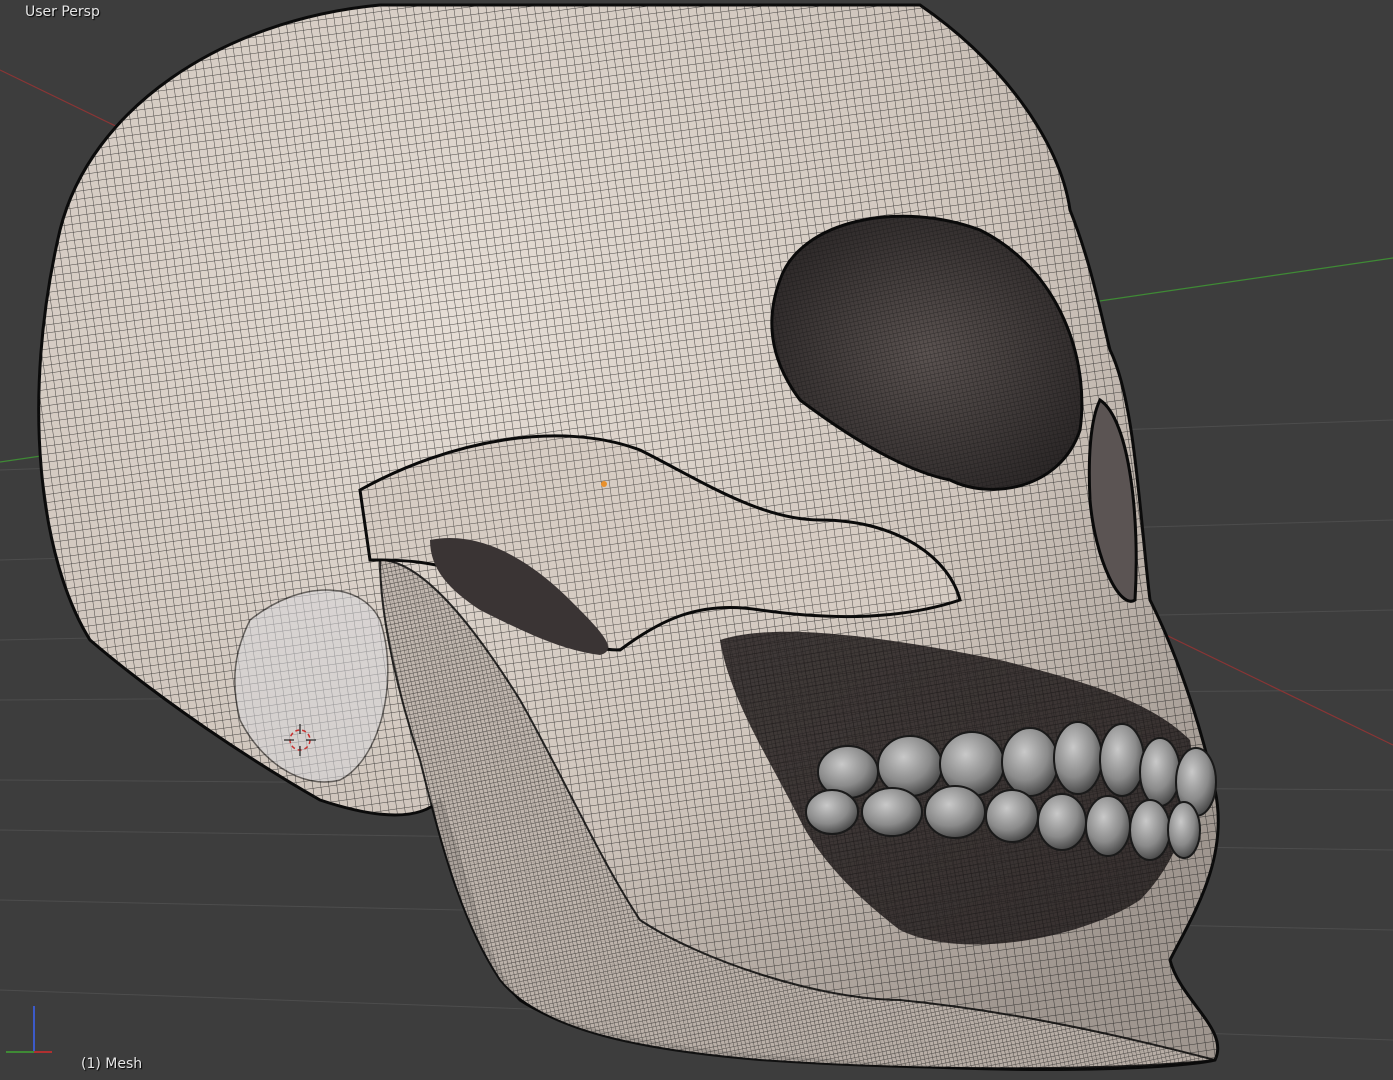 The image size is (1393, 1080). I want to click on axis-gizmo, so click(29, 1029).